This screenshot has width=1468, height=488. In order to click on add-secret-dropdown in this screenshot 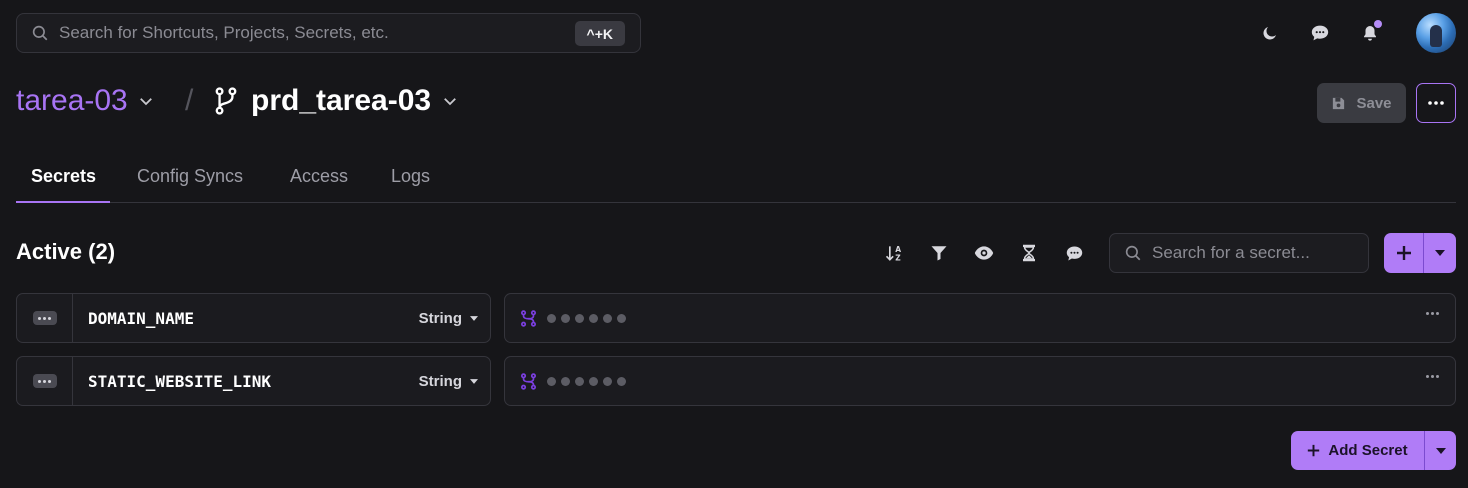, I will do `click(1440, 253)`.